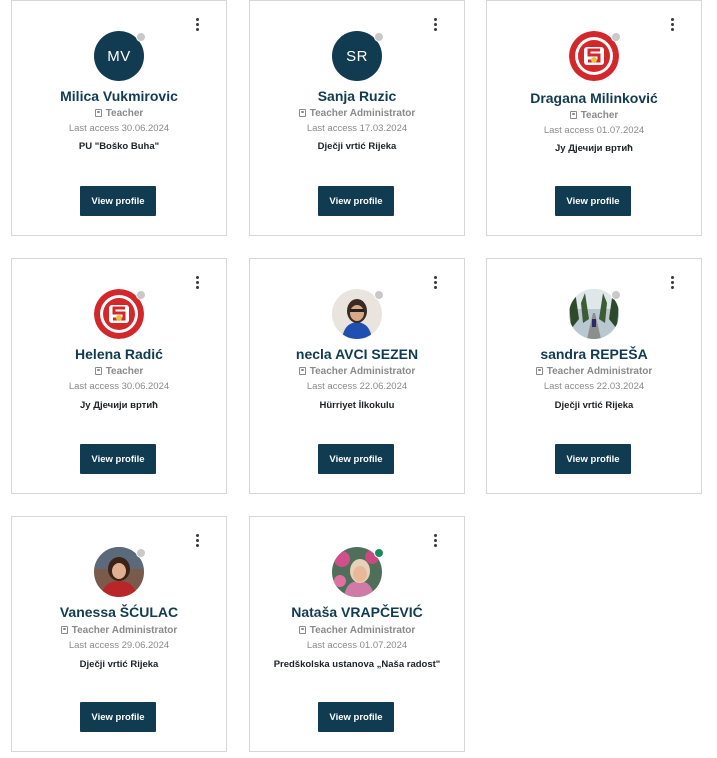  What do you see at coordinates (119, 96) in the screenshot?
I see `person-name: Milica Vukmirovic` at bounding box center [119, 96].